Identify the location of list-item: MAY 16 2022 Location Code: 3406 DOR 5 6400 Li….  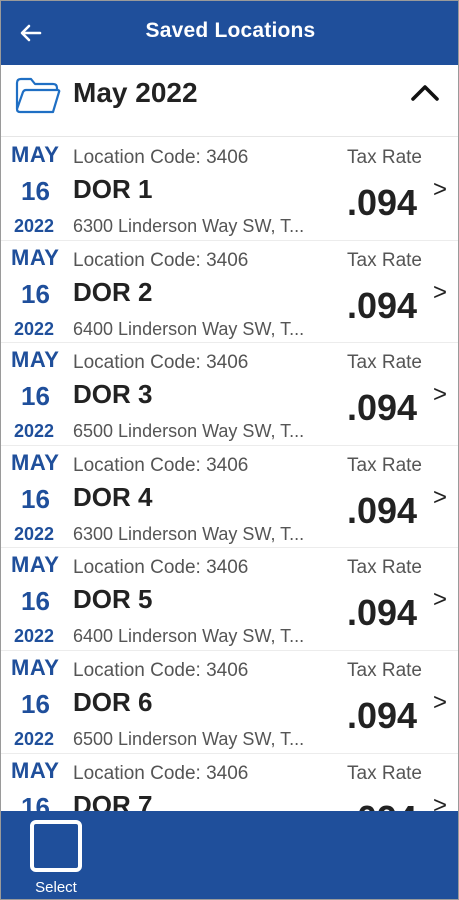
(229, 599).